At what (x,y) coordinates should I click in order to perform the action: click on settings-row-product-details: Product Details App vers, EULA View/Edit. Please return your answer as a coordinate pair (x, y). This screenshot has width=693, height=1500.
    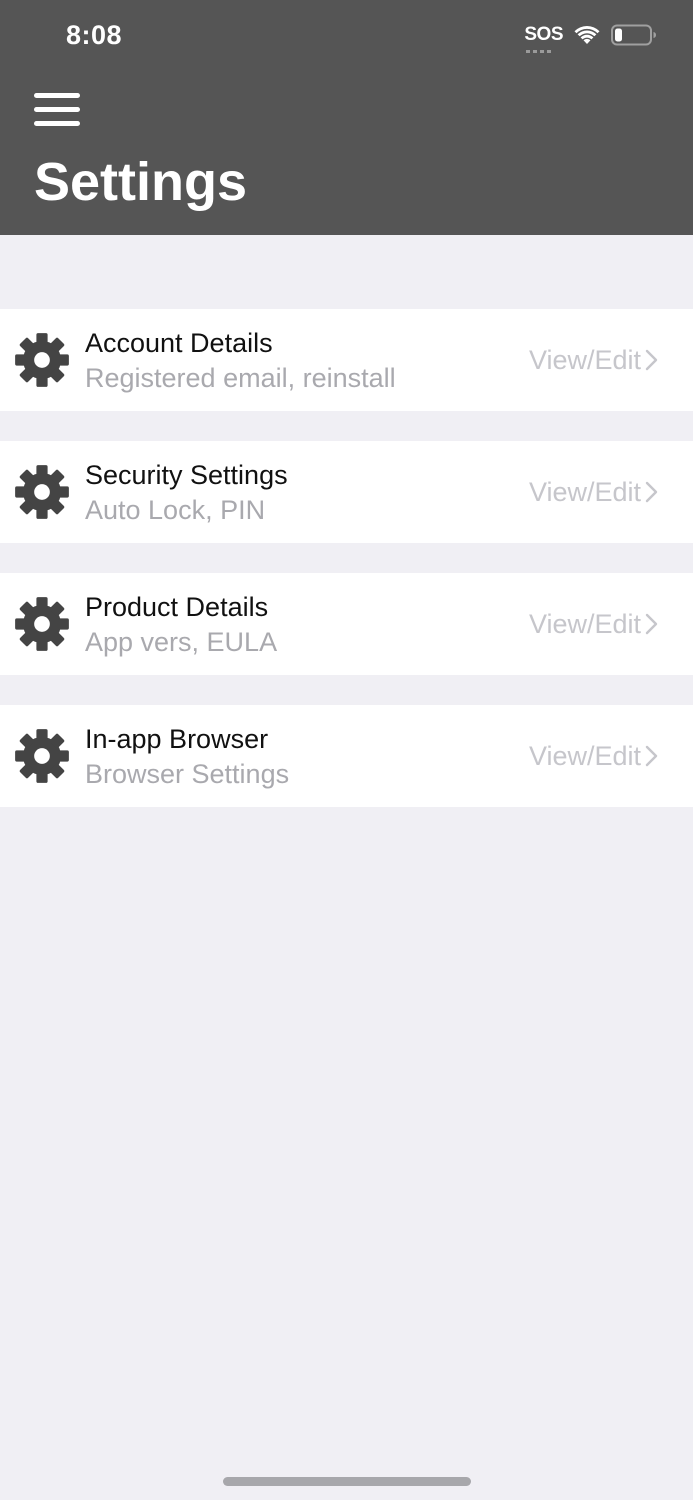
    Looking at the image, I should click on (346, 624).